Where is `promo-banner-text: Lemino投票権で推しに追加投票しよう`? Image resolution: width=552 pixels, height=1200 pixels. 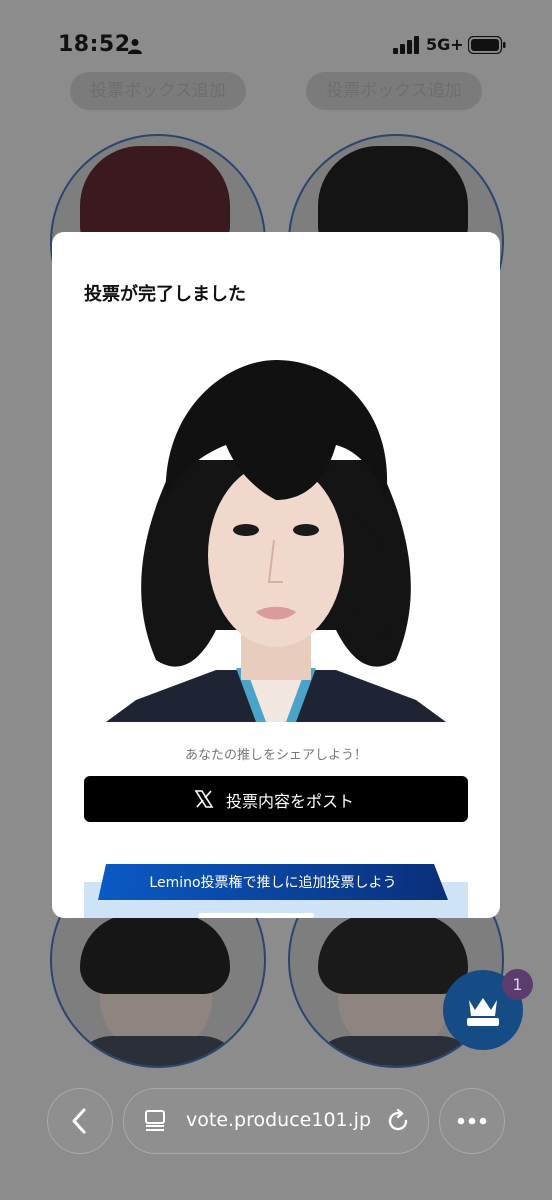
promo-banner-text: Lemino投票権で推しに追加投票しよう is located at coordinates (273, 882).